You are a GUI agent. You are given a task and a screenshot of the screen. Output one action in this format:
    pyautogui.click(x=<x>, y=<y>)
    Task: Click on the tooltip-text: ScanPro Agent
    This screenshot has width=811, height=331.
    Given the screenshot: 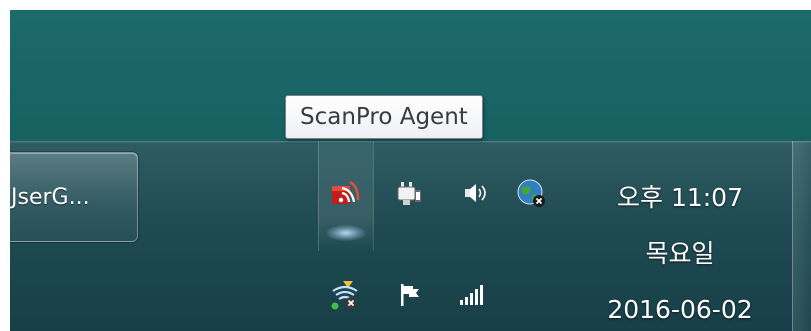 What is the action you would take?
    pyautogui.click(x=384, y=117)
    